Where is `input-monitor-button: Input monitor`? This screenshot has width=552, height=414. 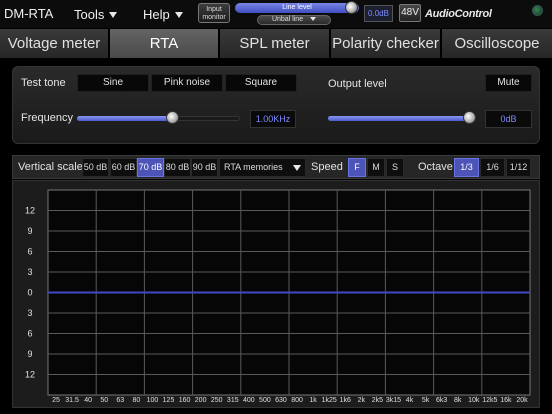 input-monitor-button: Input monitor is located at coordinates (214, 13).